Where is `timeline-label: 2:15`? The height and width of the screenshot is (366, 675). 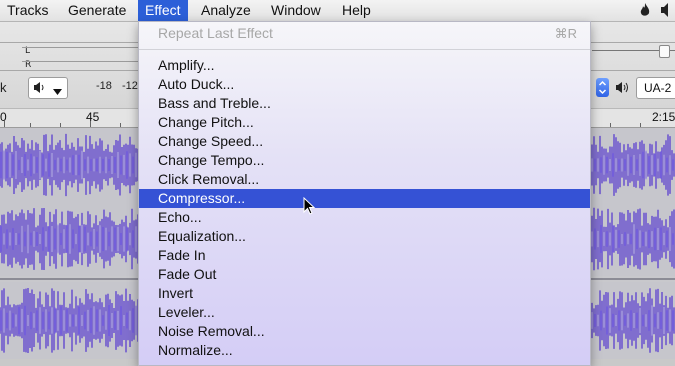
timeline-label: 2:15 is located at coordinates (663, 117).